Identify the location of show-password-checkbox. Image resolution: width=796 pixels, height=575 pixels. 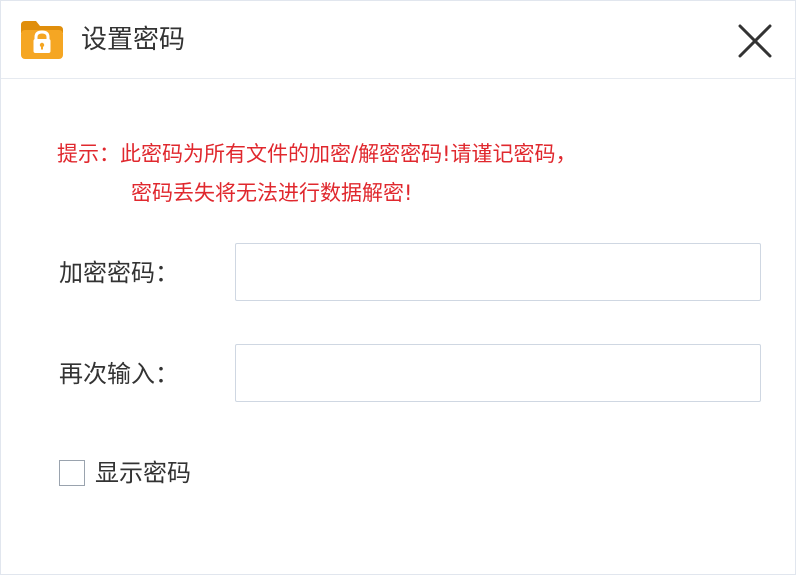
(72, 473).